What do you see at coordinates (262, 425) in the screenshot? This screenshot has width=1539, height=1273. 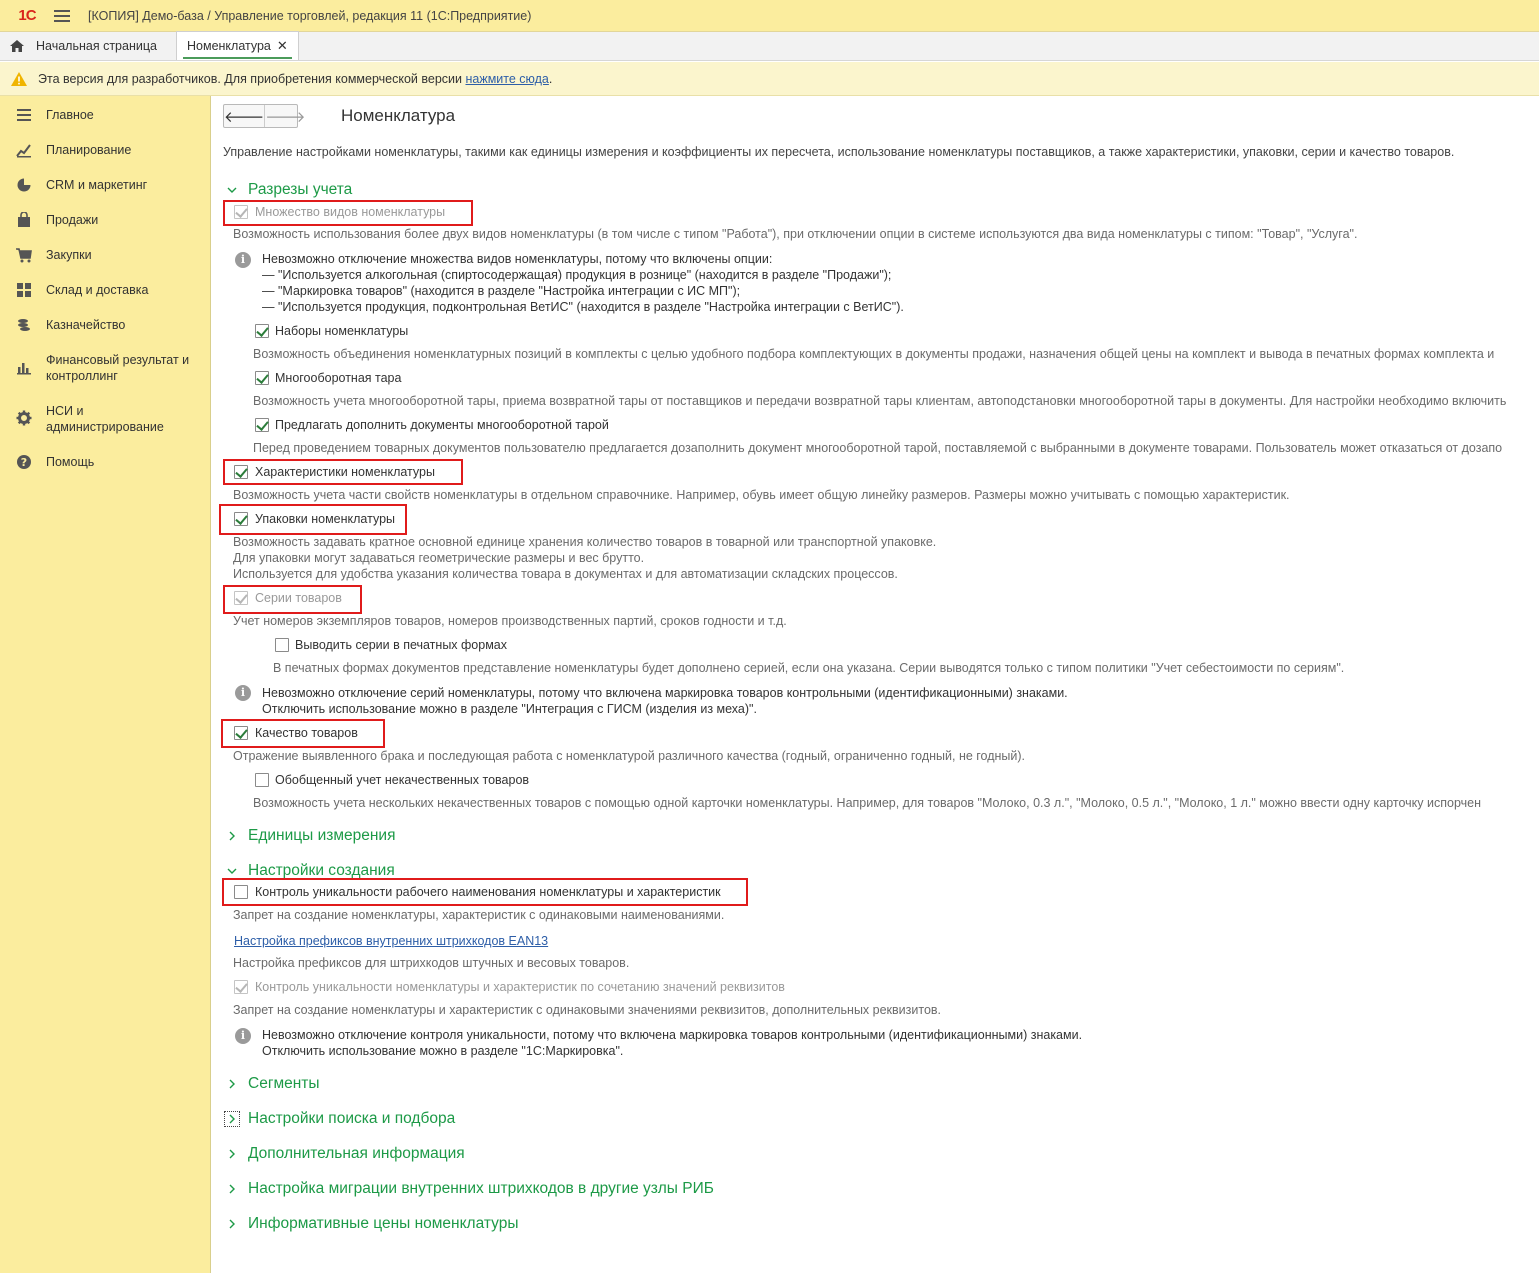 I see `suggest-tara-checkbox` at bounding box center [262, 425].